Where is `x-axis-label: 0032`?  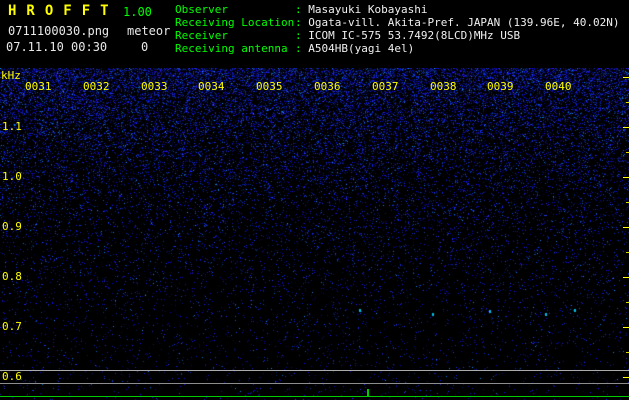
x-axis-label: 0032 is located at coordinates (96, 86).